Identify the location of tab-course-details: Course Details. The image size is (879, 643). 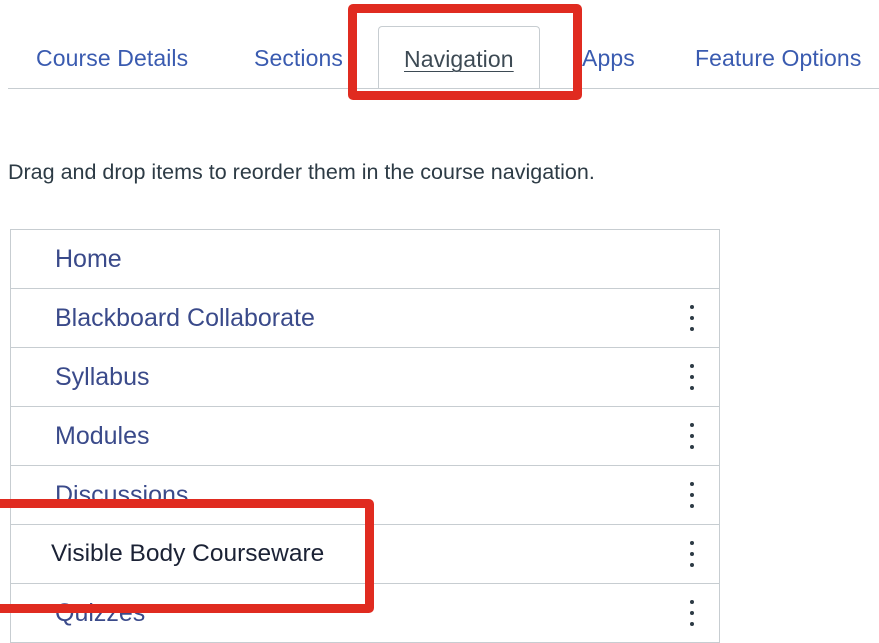
(112, 58).